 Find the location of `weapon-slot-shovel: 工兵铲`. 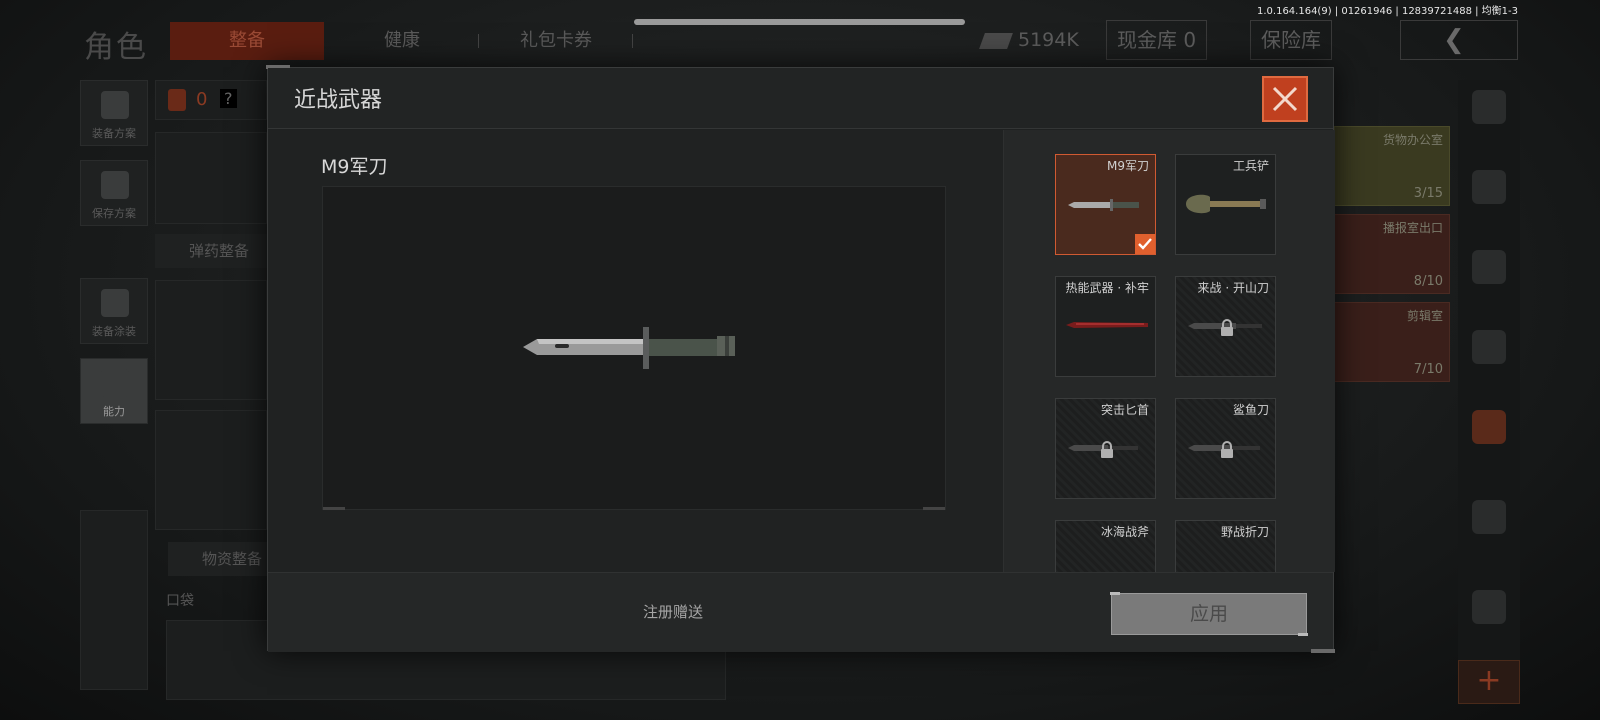

weapon-slot-shovel: 工兵铲 is located at coordinates (1225, 204).